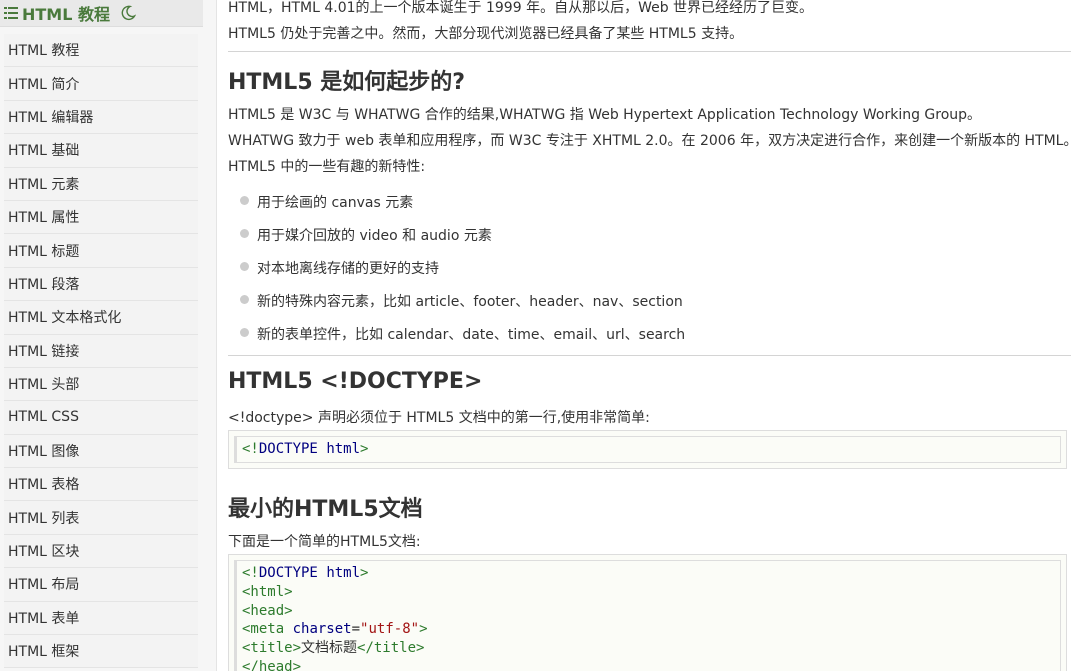 The height and width of the screenshot is (671, 1080). What do you see at coordinates (101, 118) in the screenshot?
I see `sidebar-item: HTML 编辑器` at bounding box center [101, 118].